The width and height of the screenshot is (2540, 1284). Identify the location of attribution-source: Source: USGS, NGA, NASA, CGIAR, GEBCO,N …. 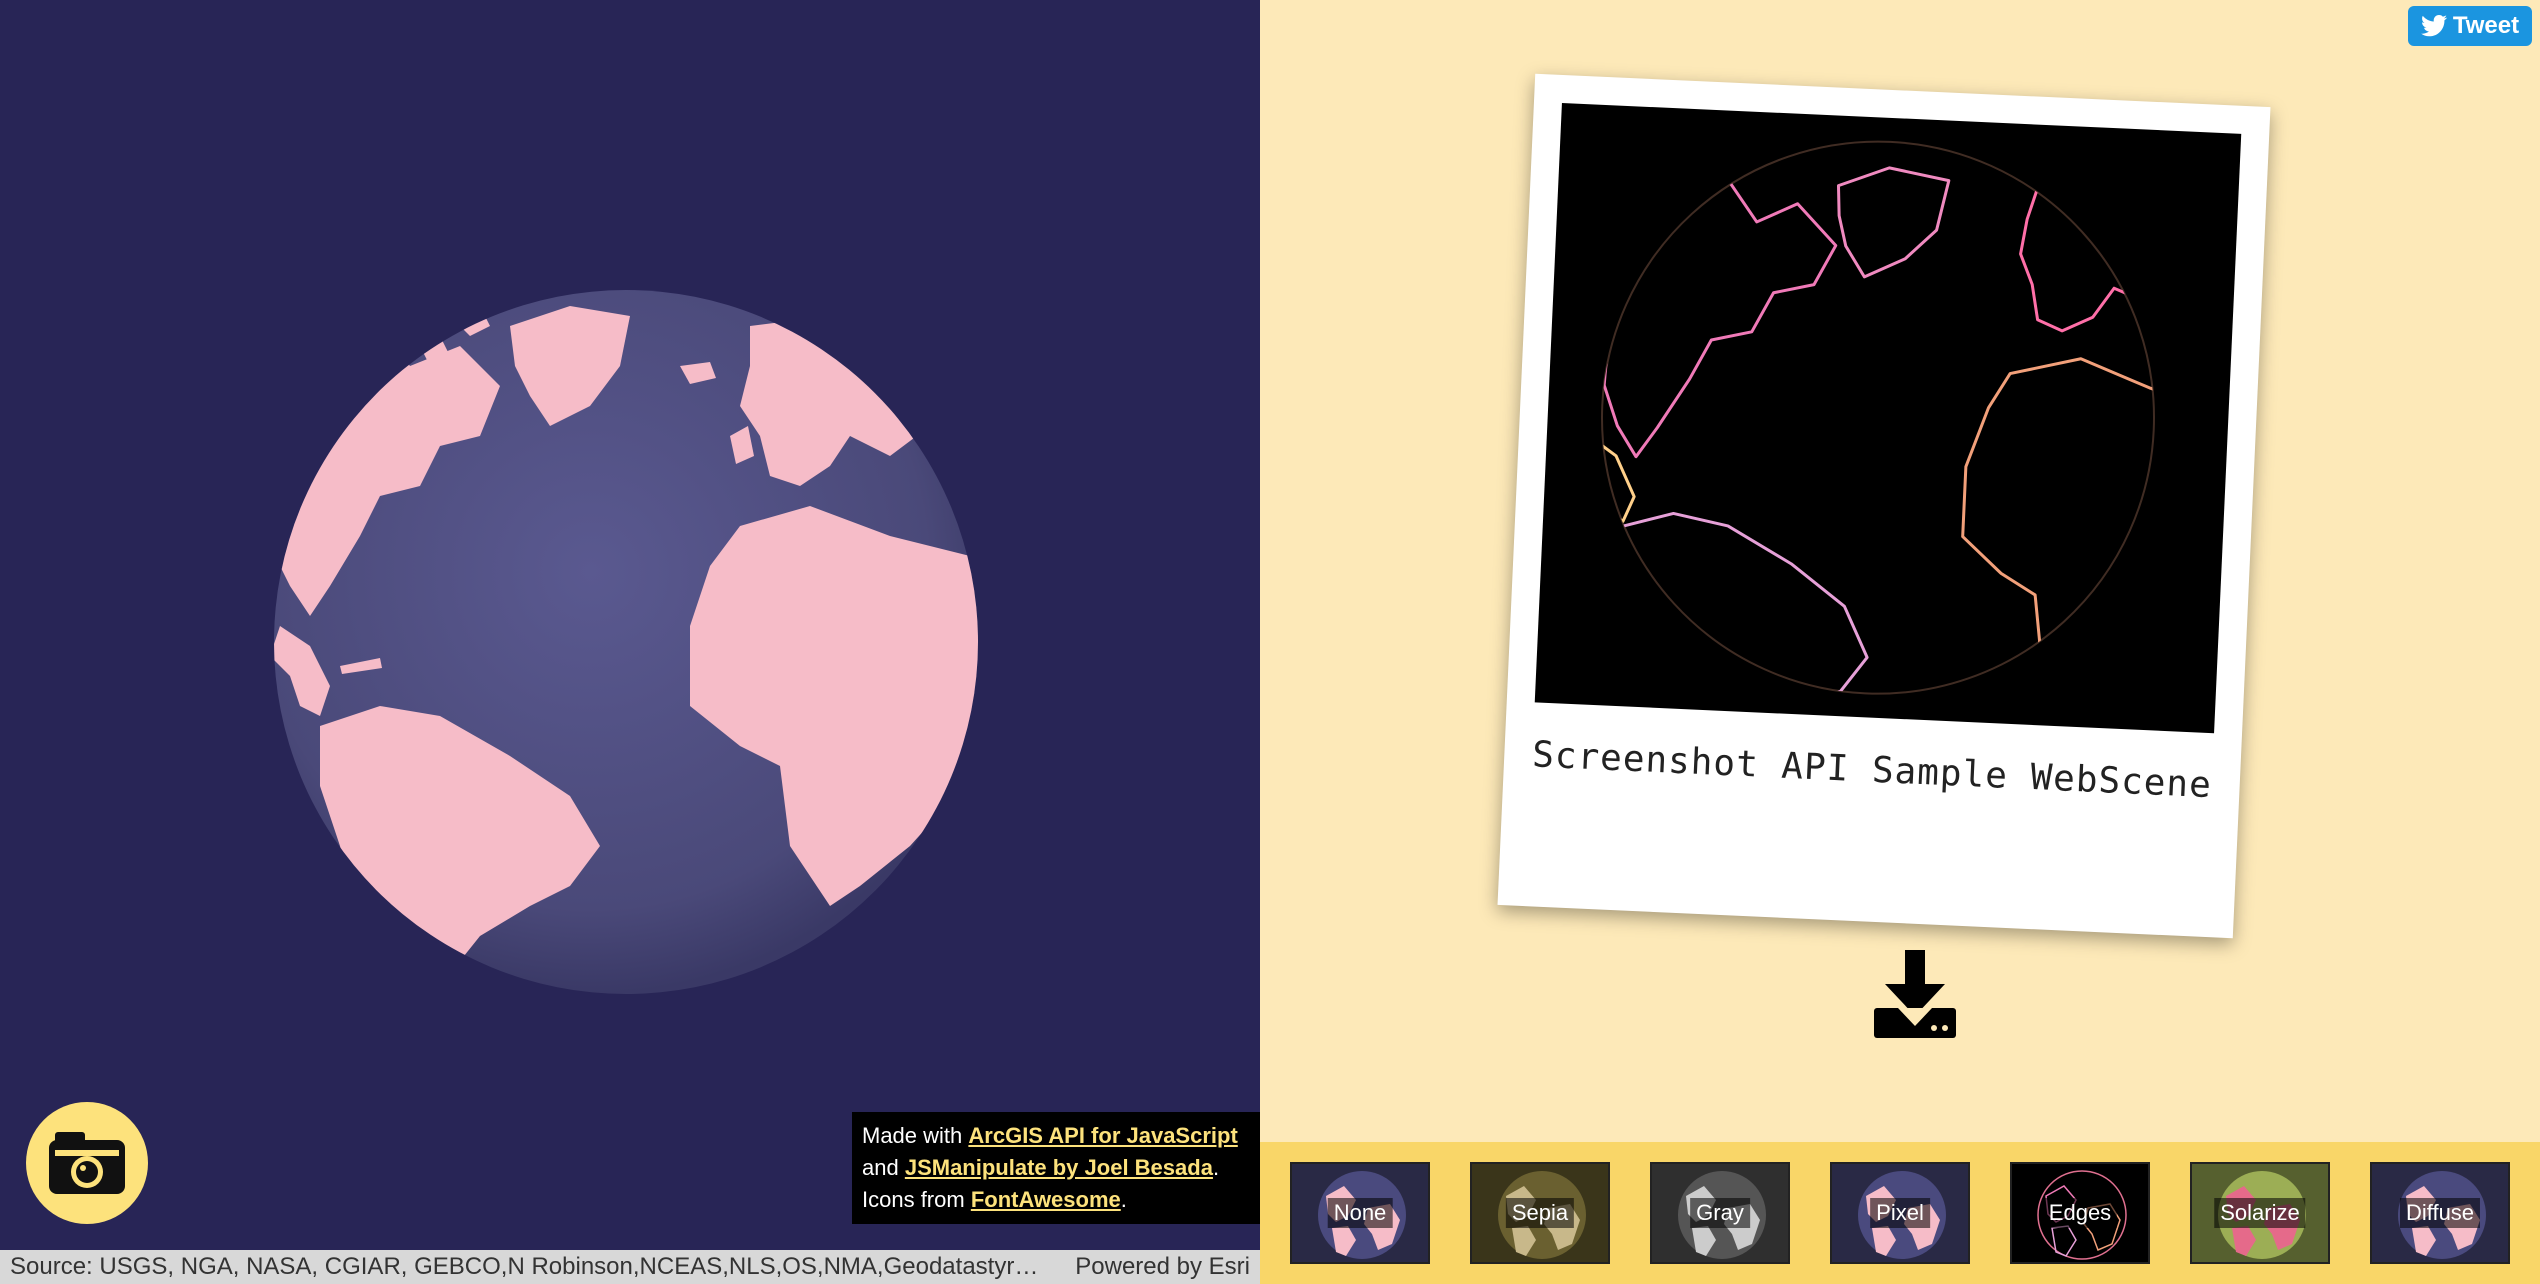
(530, 1267).